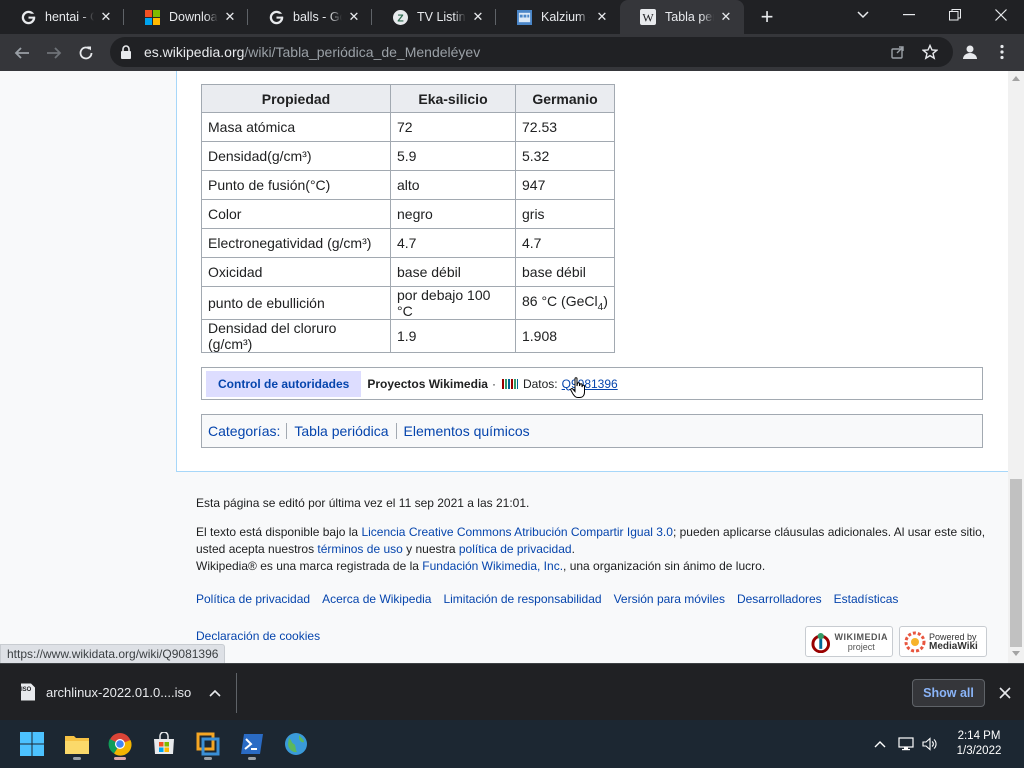 This screenshot has width=1024, height=768. Describe the element at coordinates (1001, 15) in the screenshot. I see `window-close-icon` at that location.